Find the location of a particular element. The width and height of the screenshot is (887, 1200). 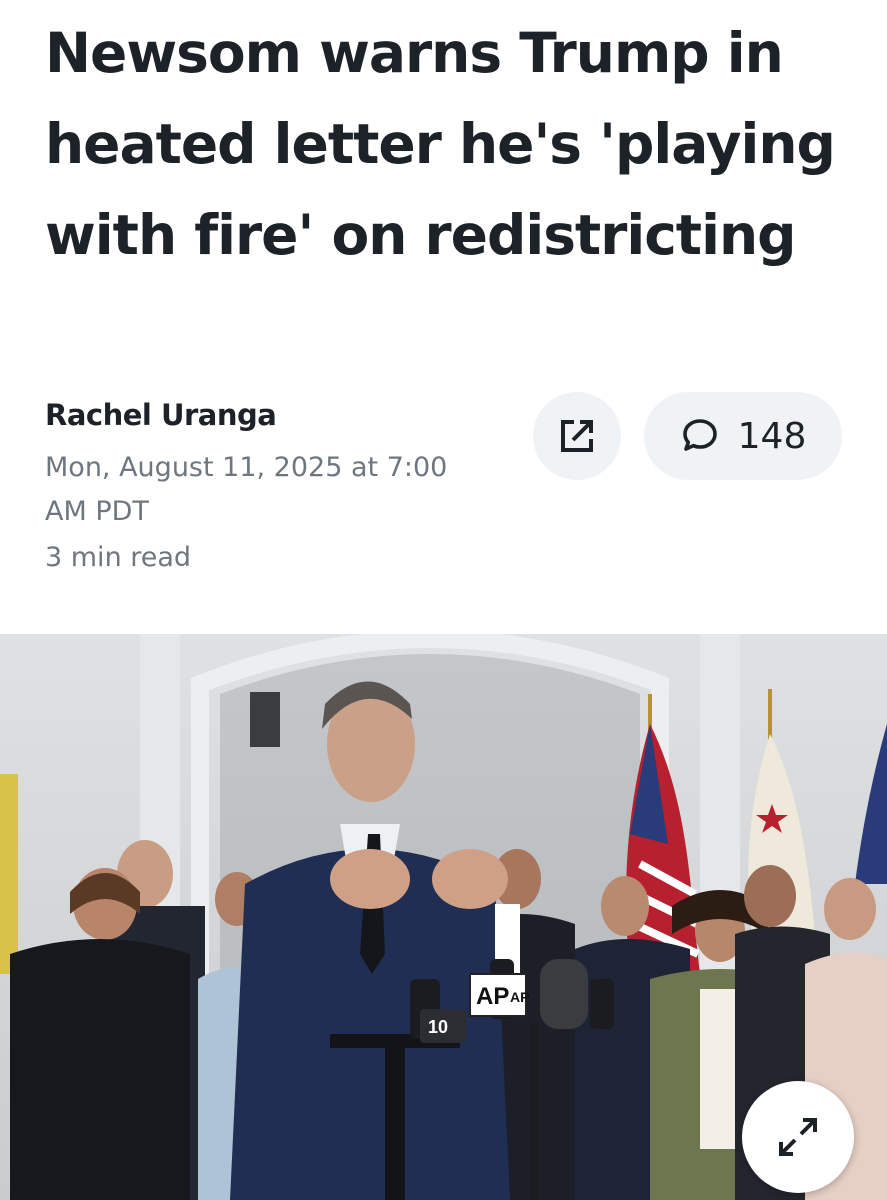

comment-count: 148 is located at coordinates (772, 436).